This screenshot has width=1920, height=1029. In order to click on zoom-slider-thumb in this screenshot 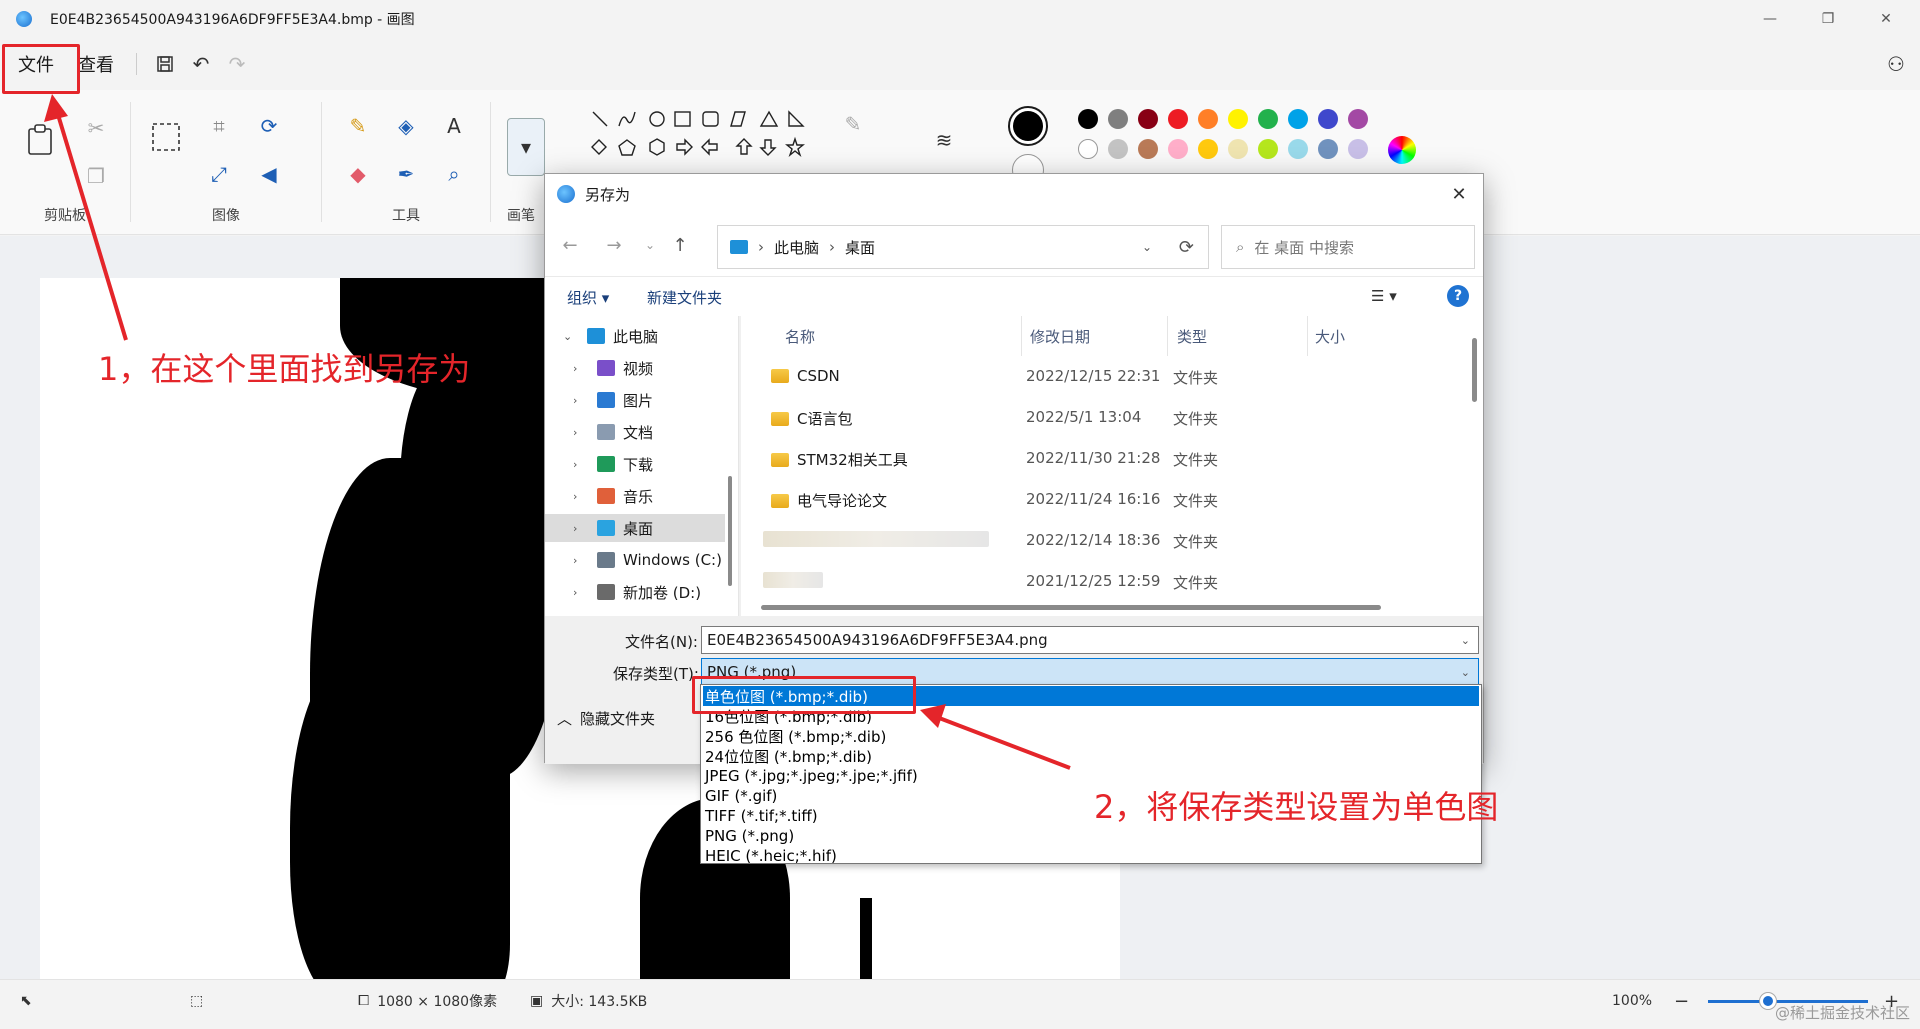, I will do `click(1768, 1001)`.